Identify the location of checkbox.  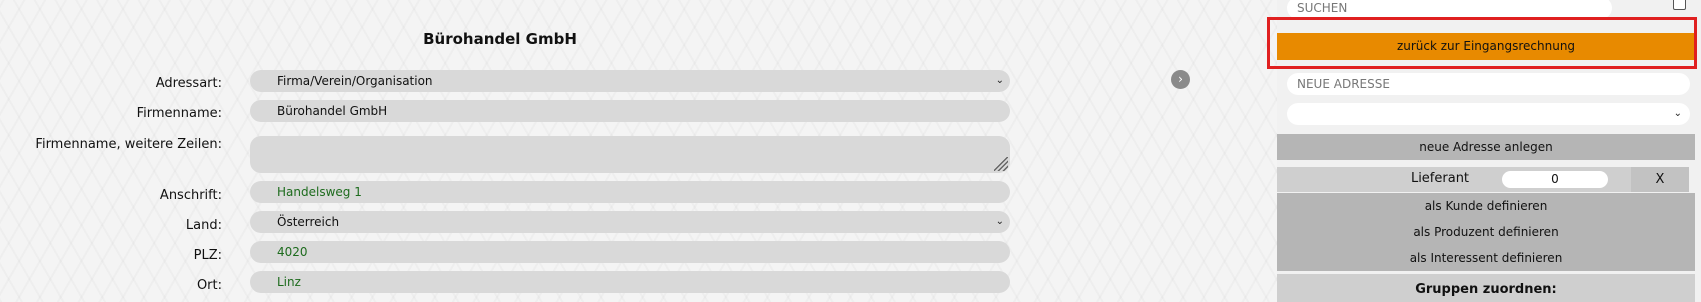
(1679, 5).